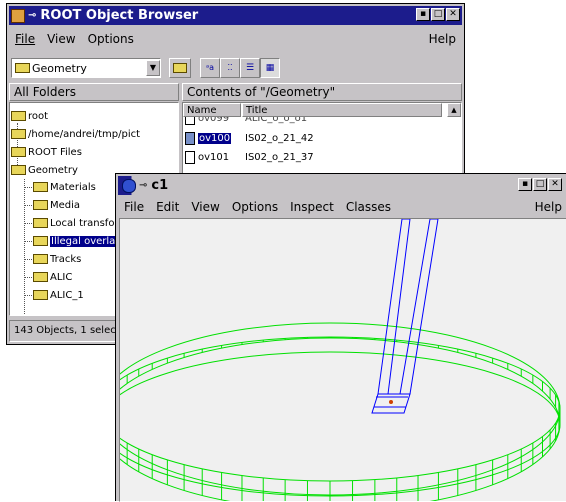 The width and height of the screenshot is (566, 502). Describe the element at coordinates (66, 259) in the screenshot. I see `tree-label: Tracks` at that location.